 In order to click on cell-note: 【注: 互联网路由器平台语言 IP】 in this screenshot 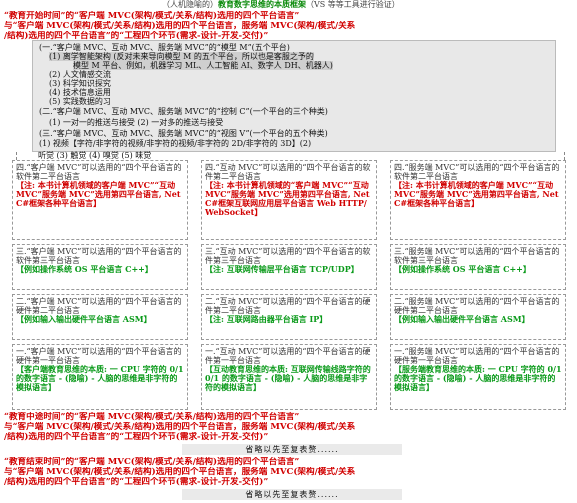, I will do `click(266, 319)`.